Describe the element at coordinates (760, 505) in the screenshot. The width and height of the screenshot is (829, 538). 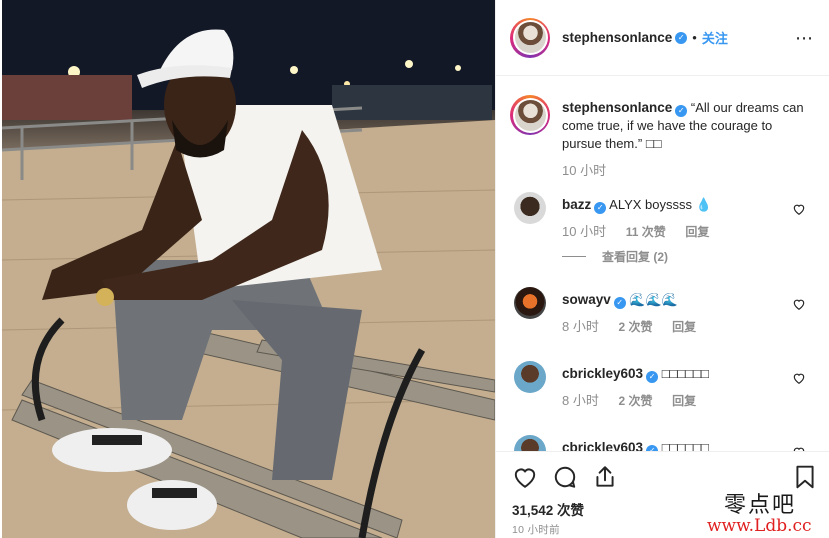
I see `watermark-title: 零点吧` at that location.